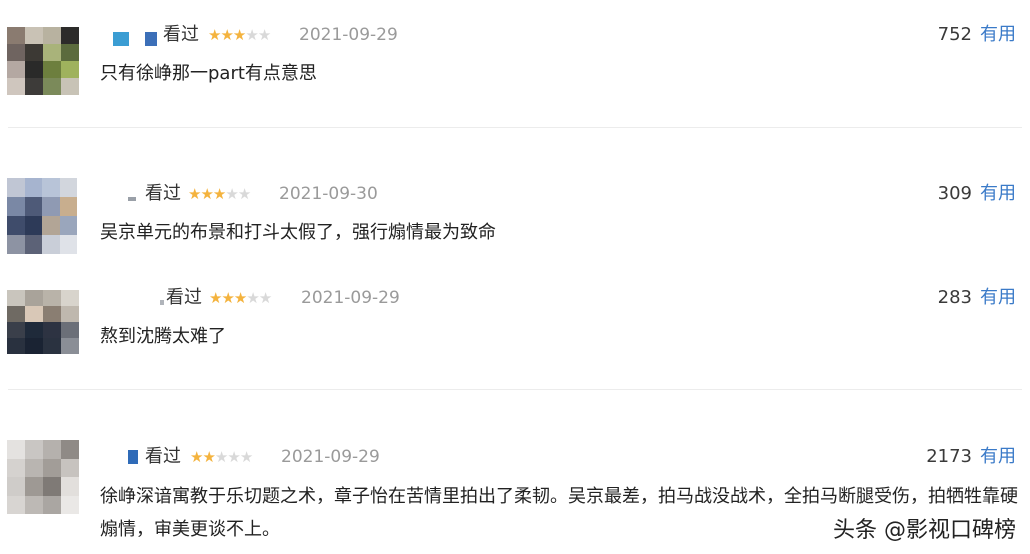  What do you see at coordinates (977, 194) in the screenshot?
I see `vote-area: 309 有用` at bounding box center [977, 194].